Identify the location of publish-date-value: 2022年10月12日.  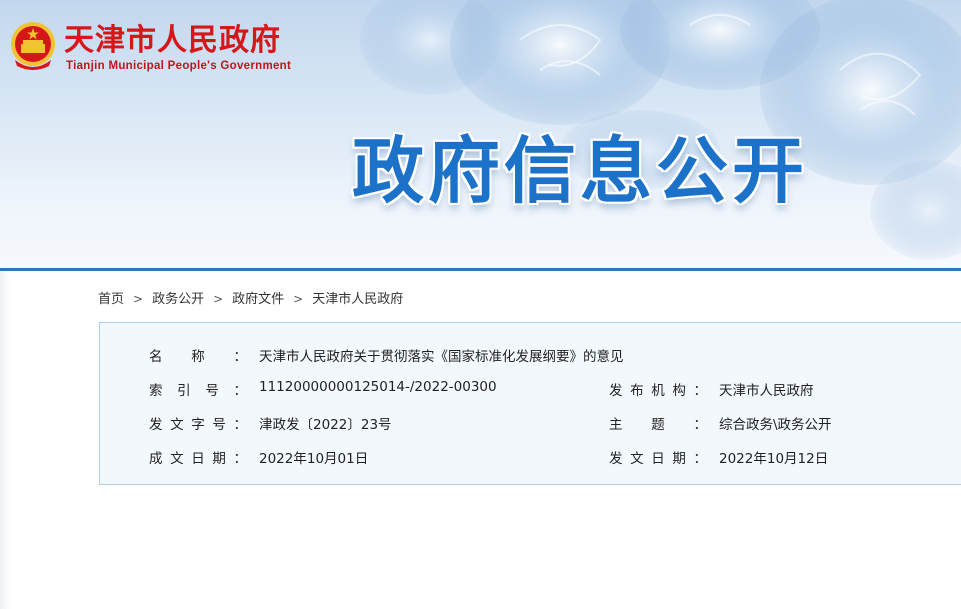
(774, 459).